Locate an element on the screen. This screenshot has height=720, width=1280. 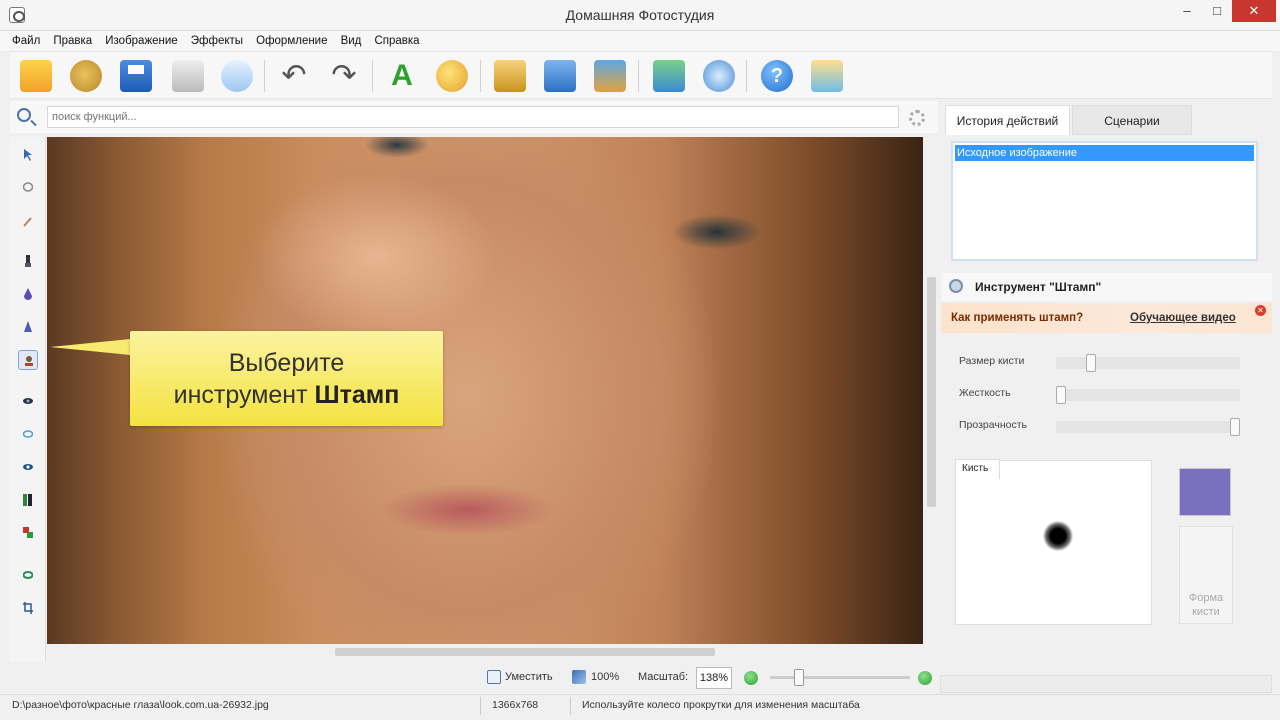
brush-color-swatch is located at coordinates (1205, 492).